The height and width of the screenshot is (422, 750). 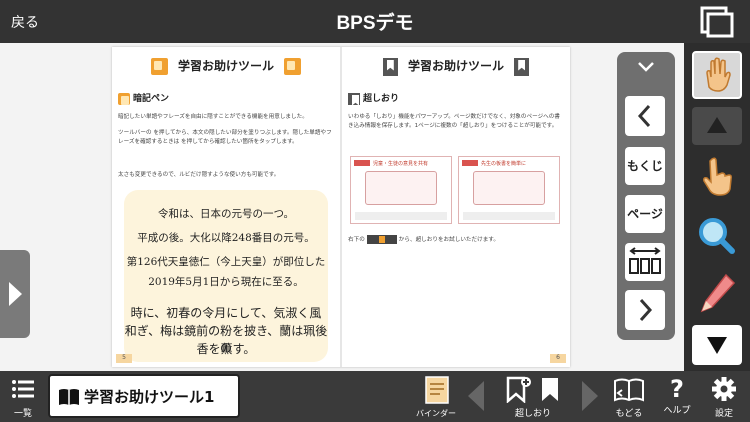 I want to click on list-button: 一覧, so click(x=23, y=397).